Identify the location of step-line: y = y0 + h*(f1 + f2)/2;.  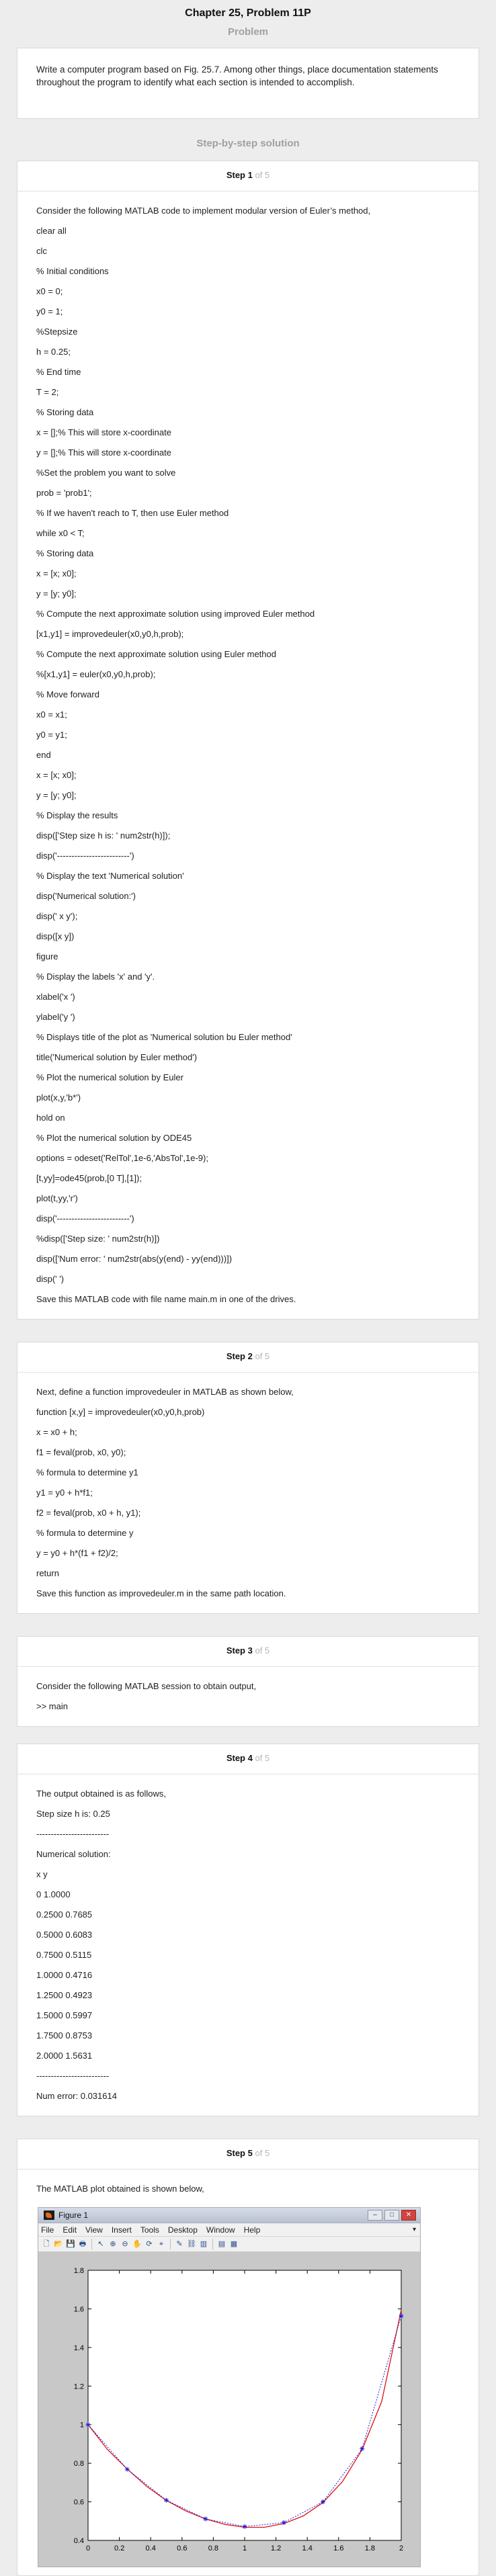
(77, 1553).